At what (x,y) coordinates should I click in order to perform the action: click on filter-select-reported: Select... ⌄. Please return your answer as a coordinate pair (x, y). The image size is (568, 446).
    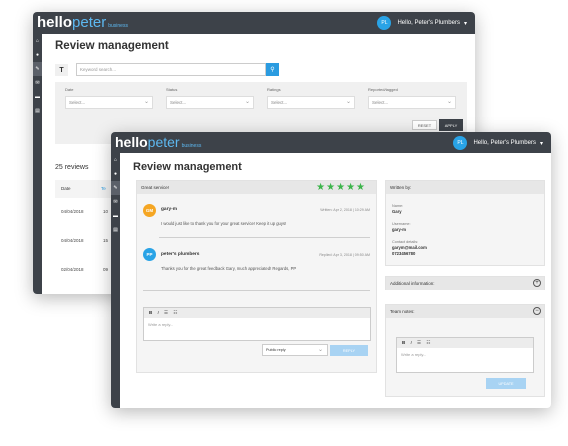
    Looking at the image, I should click on (412, 102).